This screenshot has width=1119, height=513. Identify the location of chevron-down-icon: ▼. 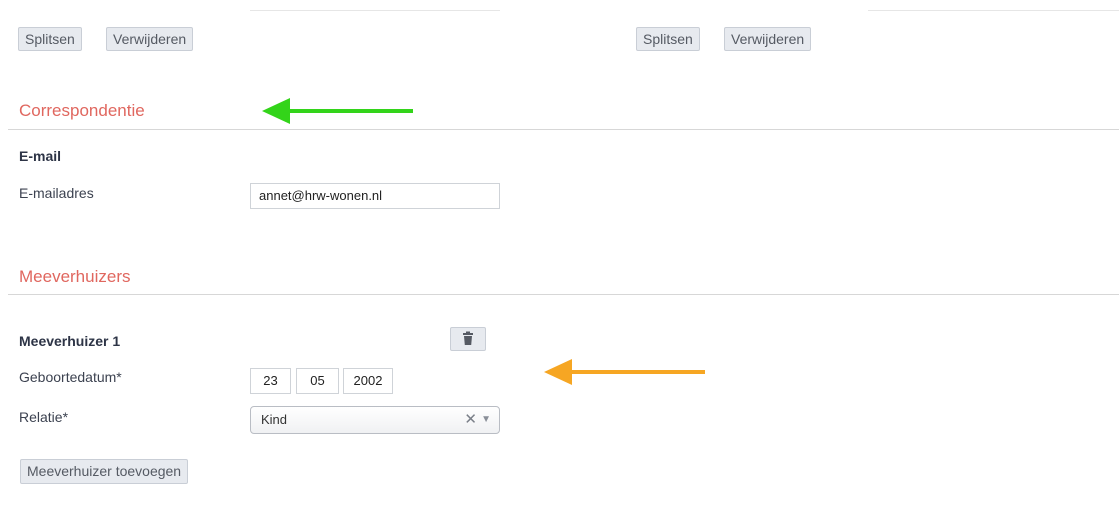
(486, 420).